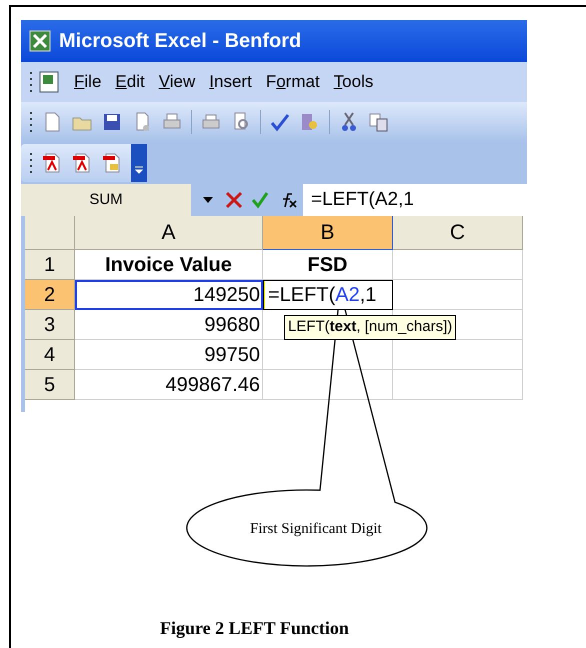 Image resolution: width=586 pixels, height=648 pixels. I want to click on column-header: C, so click(458, 233).